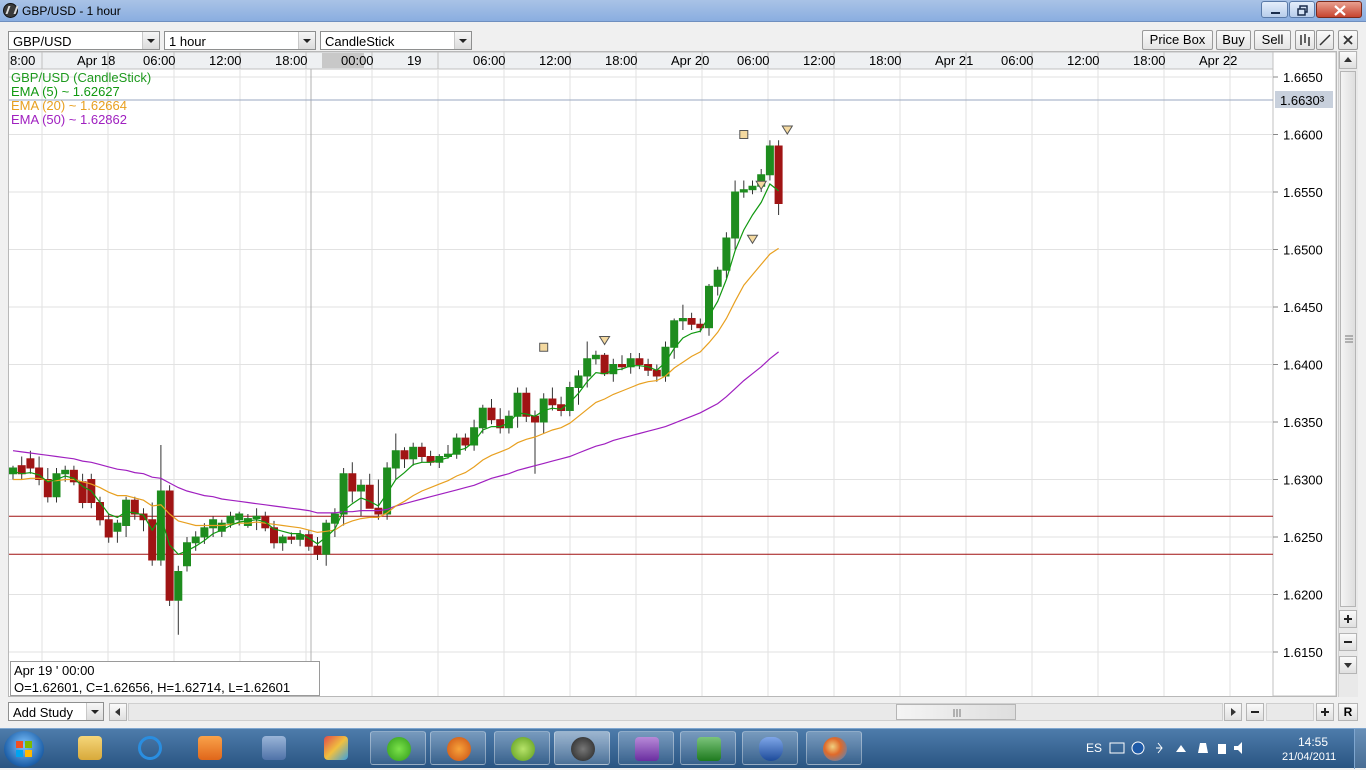 The width and height of the screenshot is (1366, 770). What do you see at coordinates (1348, 339) in the screenshot?
I see `scroll-thumb` at bounding box center [1348, 339].